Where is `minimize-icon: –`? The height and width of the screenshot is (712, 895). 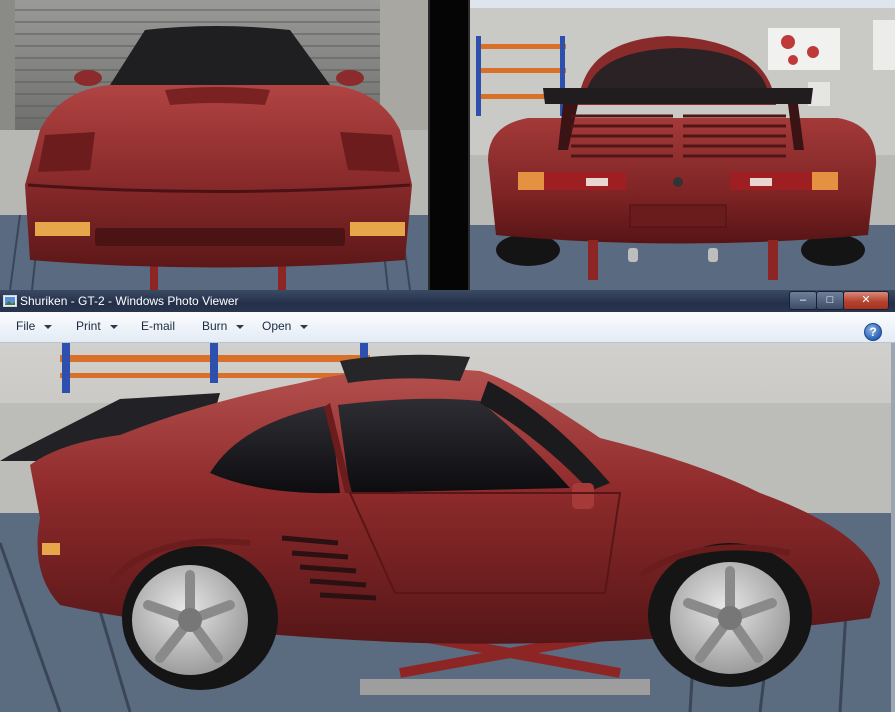 minimize-icon: – is located at coordinates (803, 300).